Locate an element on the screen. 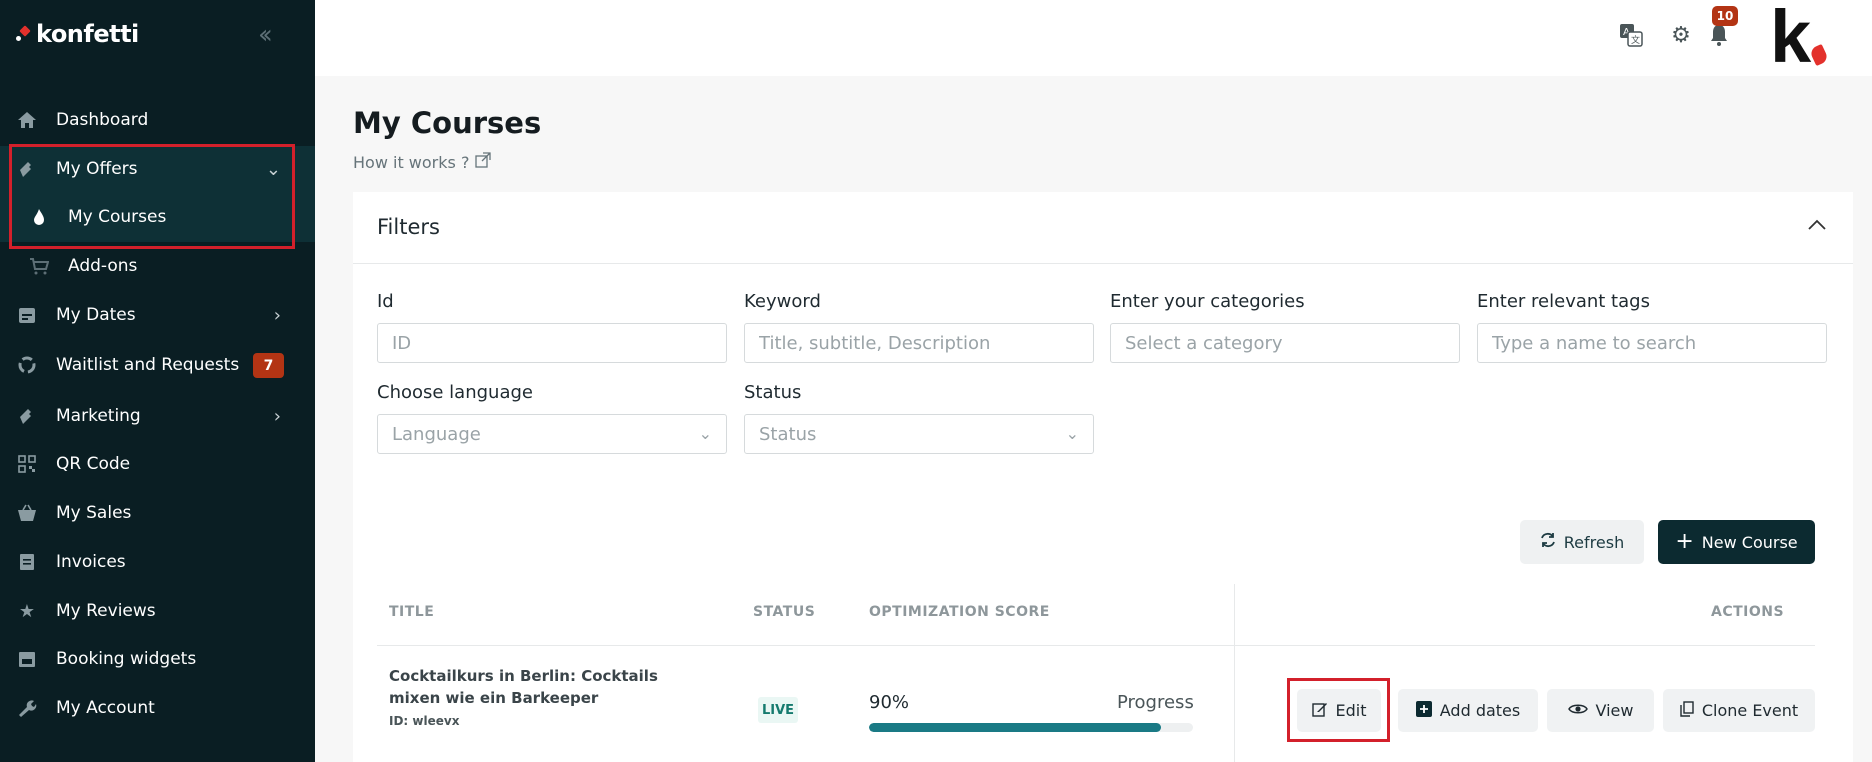 The width and height of the screenshot is (1872, 762). categories-label: Enter your categories is located at coordinates (1207, 301).